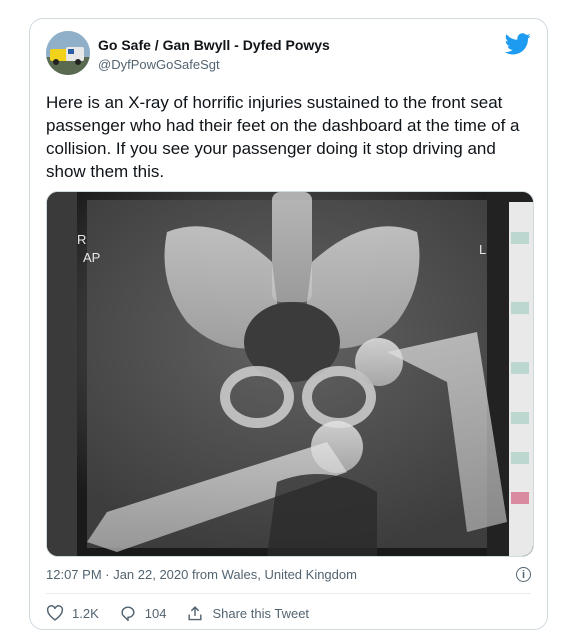 The height and width of the screenshot is (640, 569). I want to click on divider, so click(288, 593).